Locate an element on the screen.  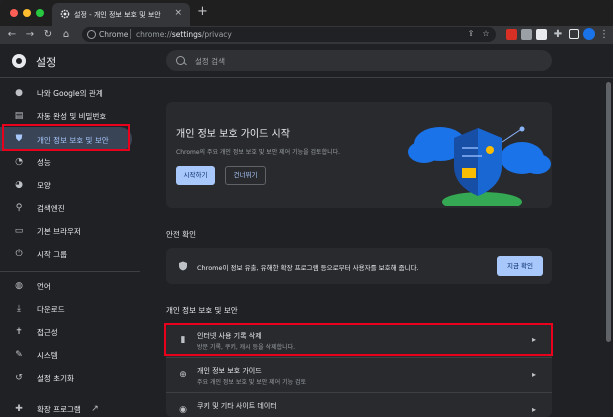
settings-header: 설정 설정 검색 is located at coordinates (306, 61).